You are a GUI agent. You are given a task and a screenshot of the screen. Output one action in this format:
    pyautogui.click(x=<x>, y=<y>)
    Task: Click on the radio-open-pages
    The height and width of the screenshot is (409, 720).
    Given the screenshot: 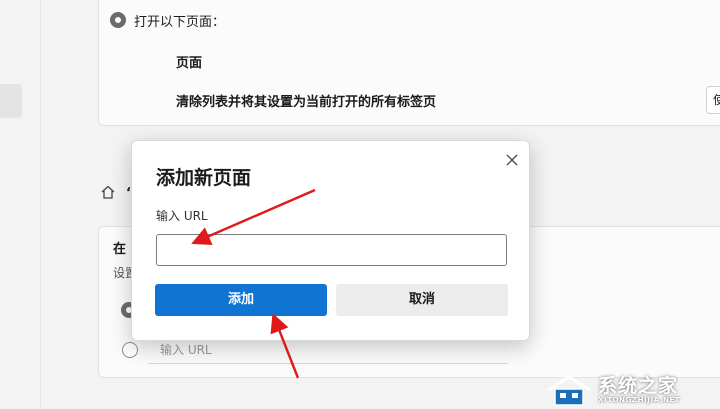 What is the action you would take?
    pyautogui.click(x=118, y=20)
    